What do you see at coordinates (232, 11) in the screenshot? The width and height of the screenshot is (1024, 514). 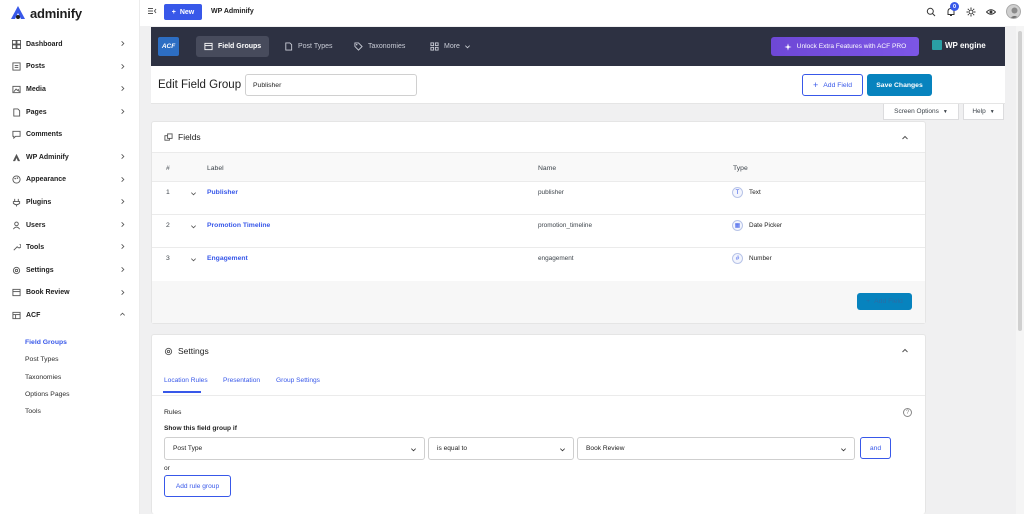 I see `site-name: WP Adminify` at bounding box center [232, 11].